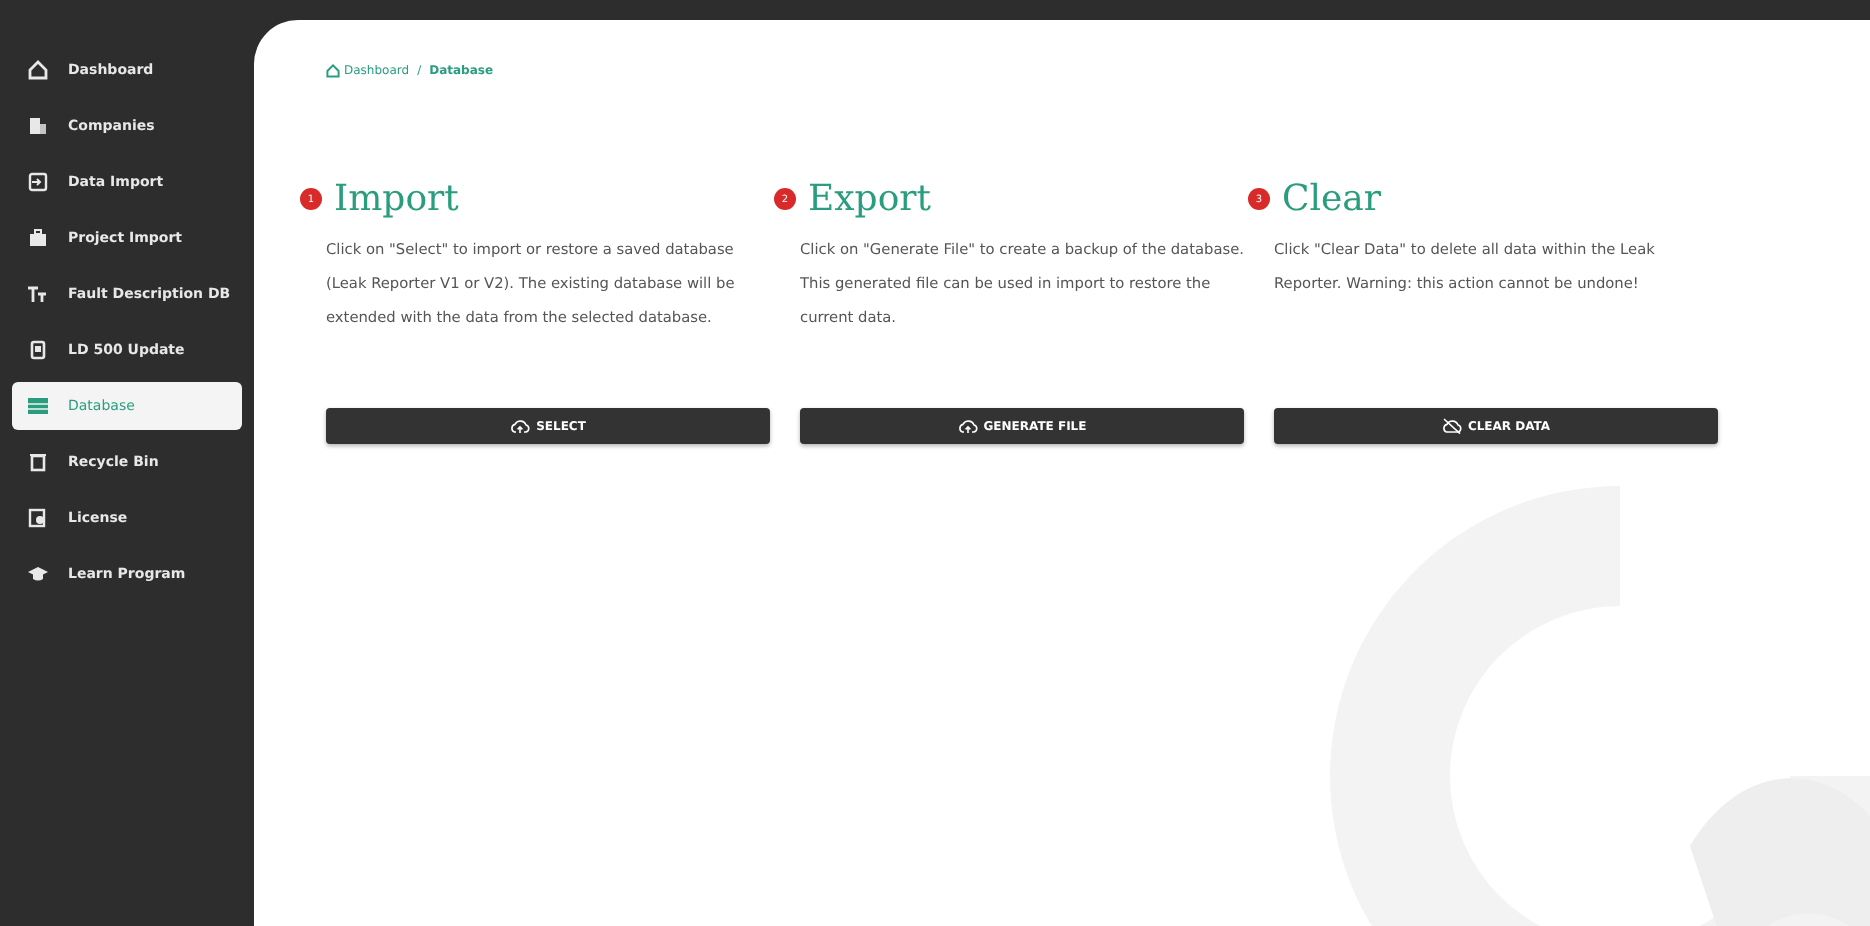  Describe the element at coordinates (38, 406) in the screenshot. I see `database-icon` at that location.